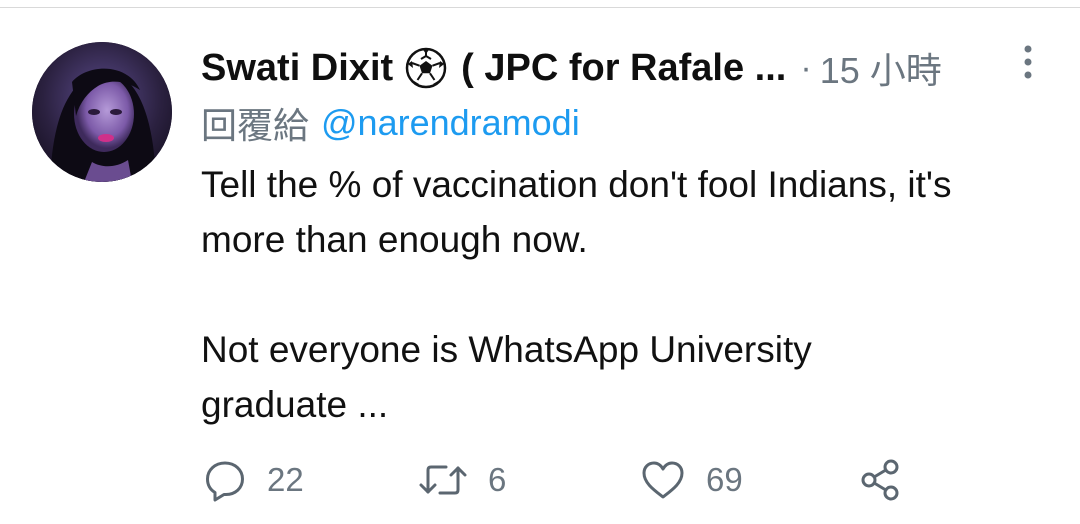  I want to click on retweet-count: 6, so click(497, 479).